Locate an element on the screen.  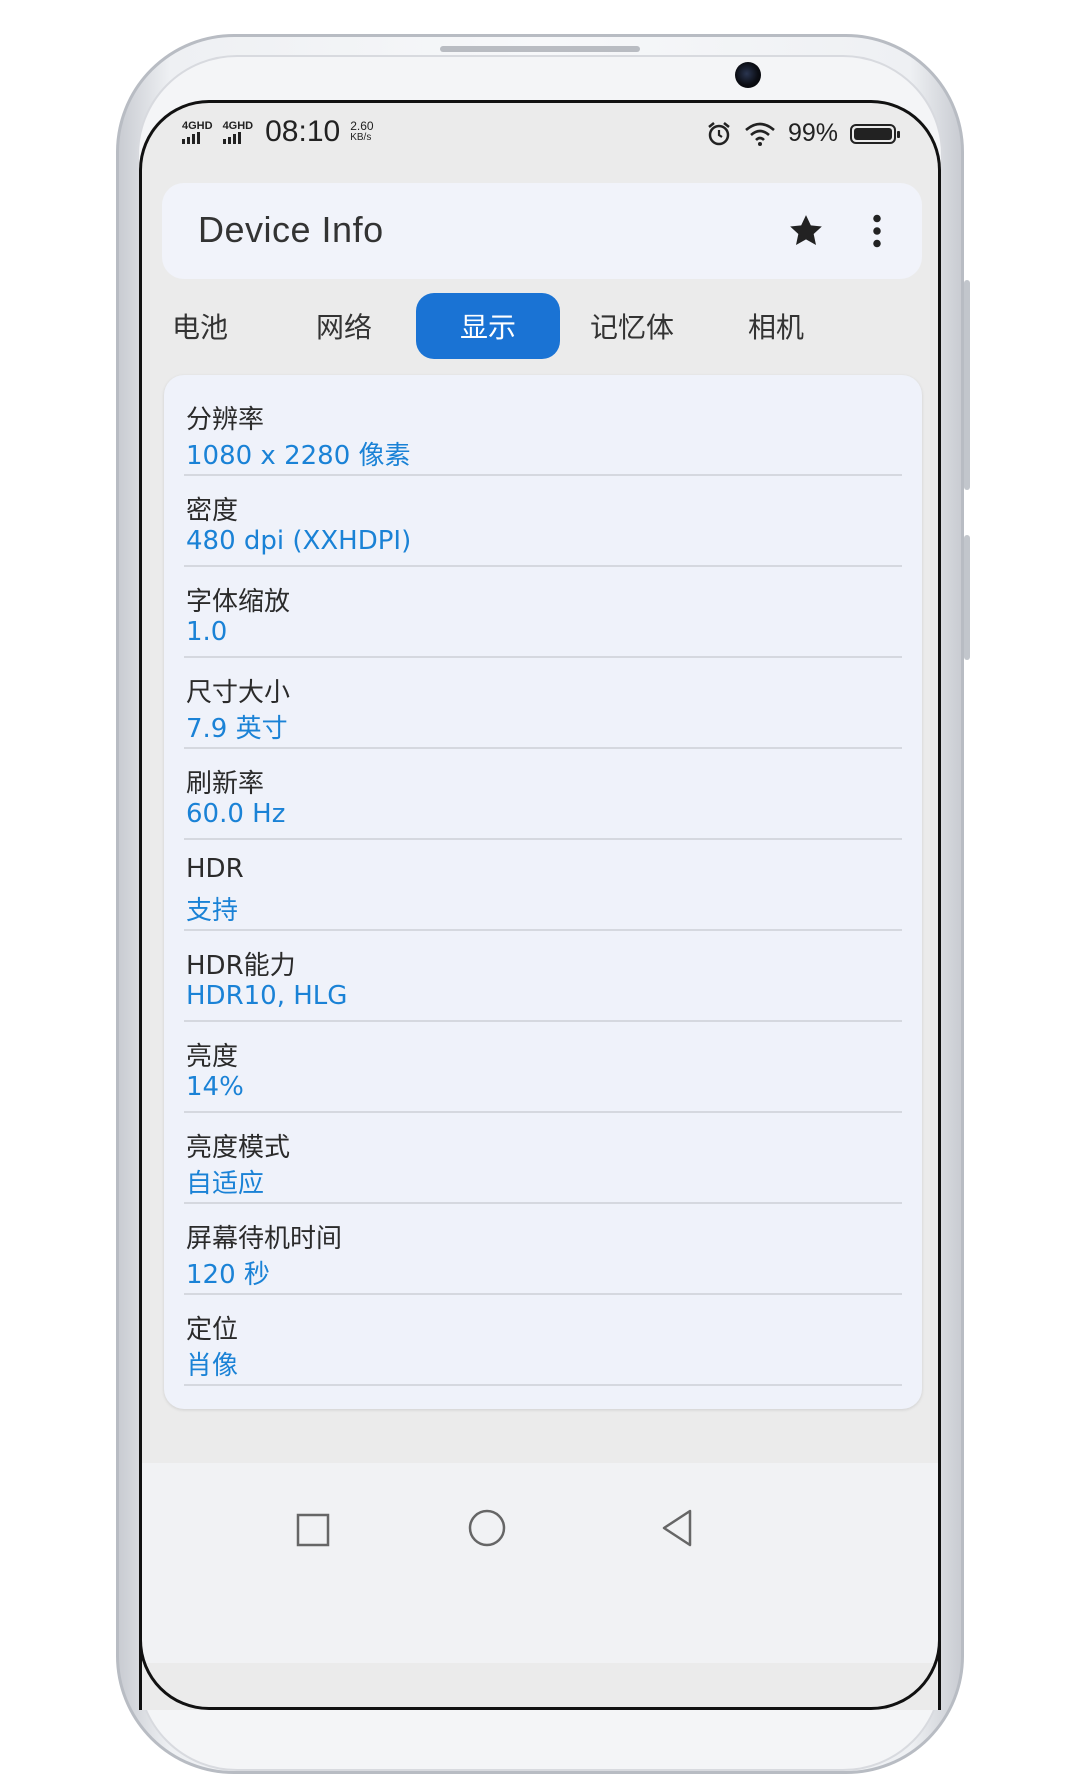
info-key: HDR能力 is located at coordinates (241, 966).